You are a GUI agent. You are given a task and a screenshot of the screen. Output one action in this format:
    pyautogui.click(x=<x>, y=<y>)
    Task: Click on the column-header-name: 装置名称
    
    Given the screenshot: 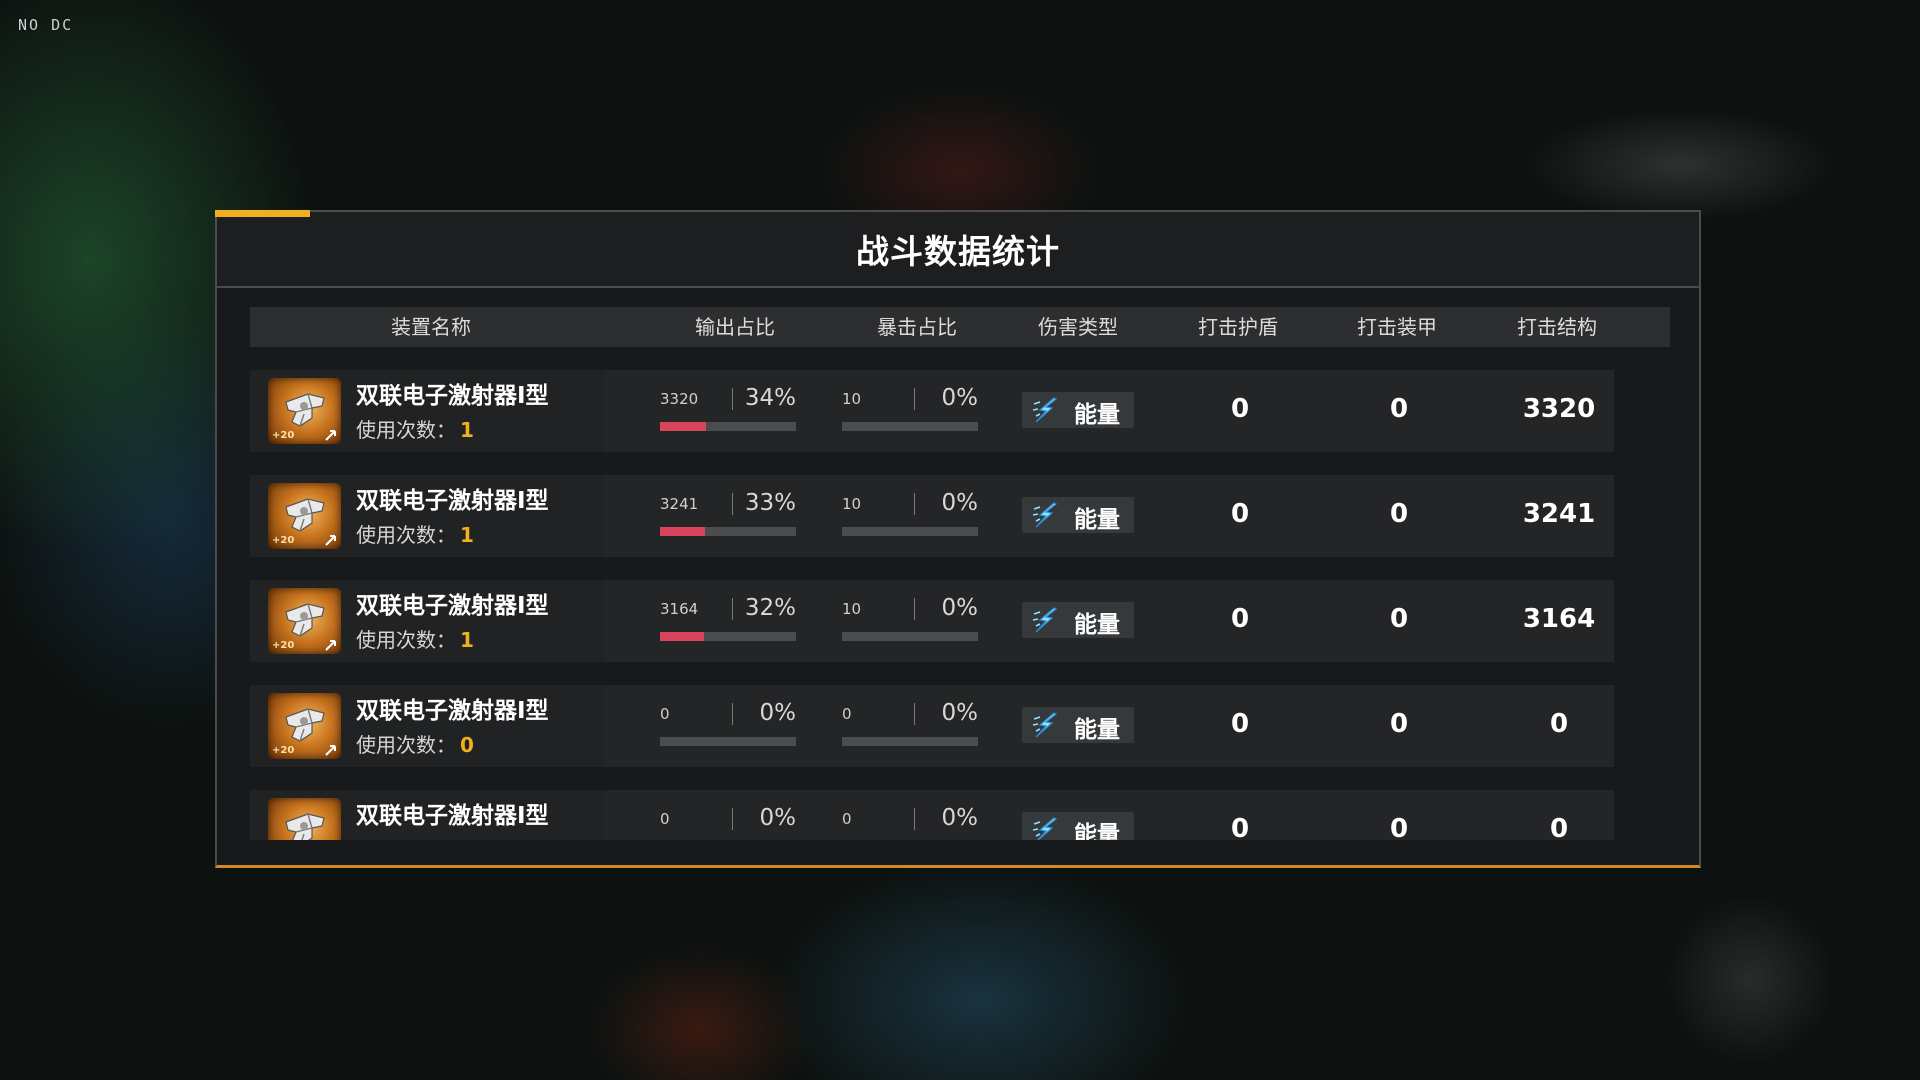 What is the action you would take?
    pyautogui.click(x=431, y=327)
    